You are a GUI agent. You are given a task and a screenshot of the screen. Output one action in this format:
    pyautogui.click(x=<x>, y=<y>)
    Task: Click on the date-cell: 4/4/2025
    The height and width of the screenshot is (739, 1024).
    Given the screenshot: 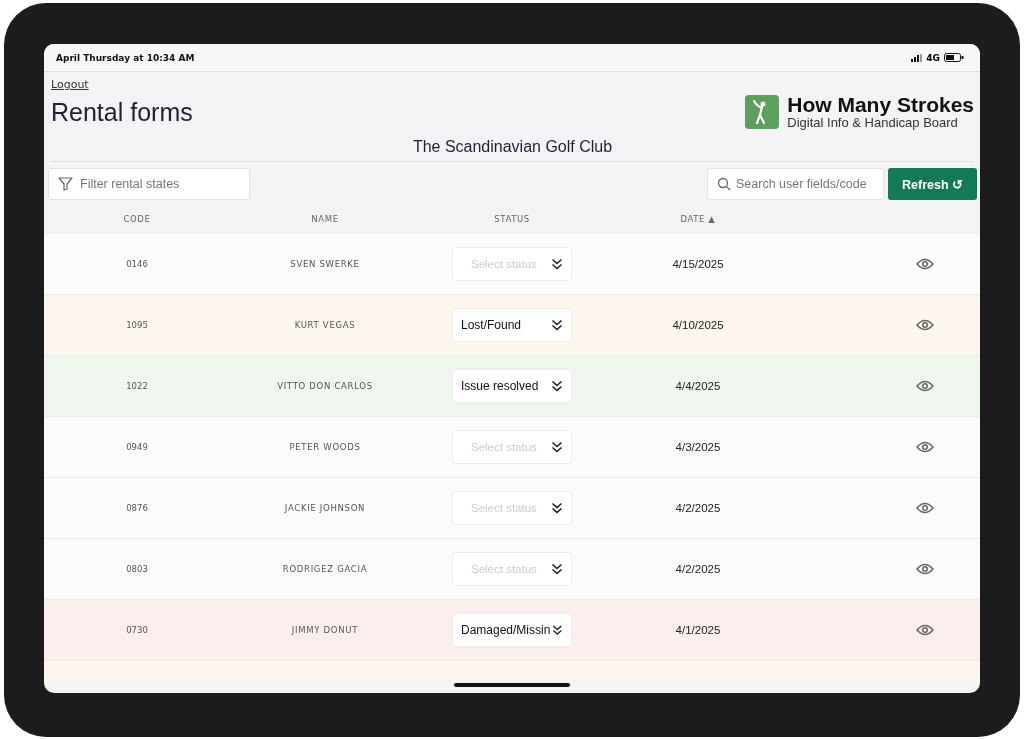 What is the action you would take?
    pyautogui.click(x=698, y=386)
    